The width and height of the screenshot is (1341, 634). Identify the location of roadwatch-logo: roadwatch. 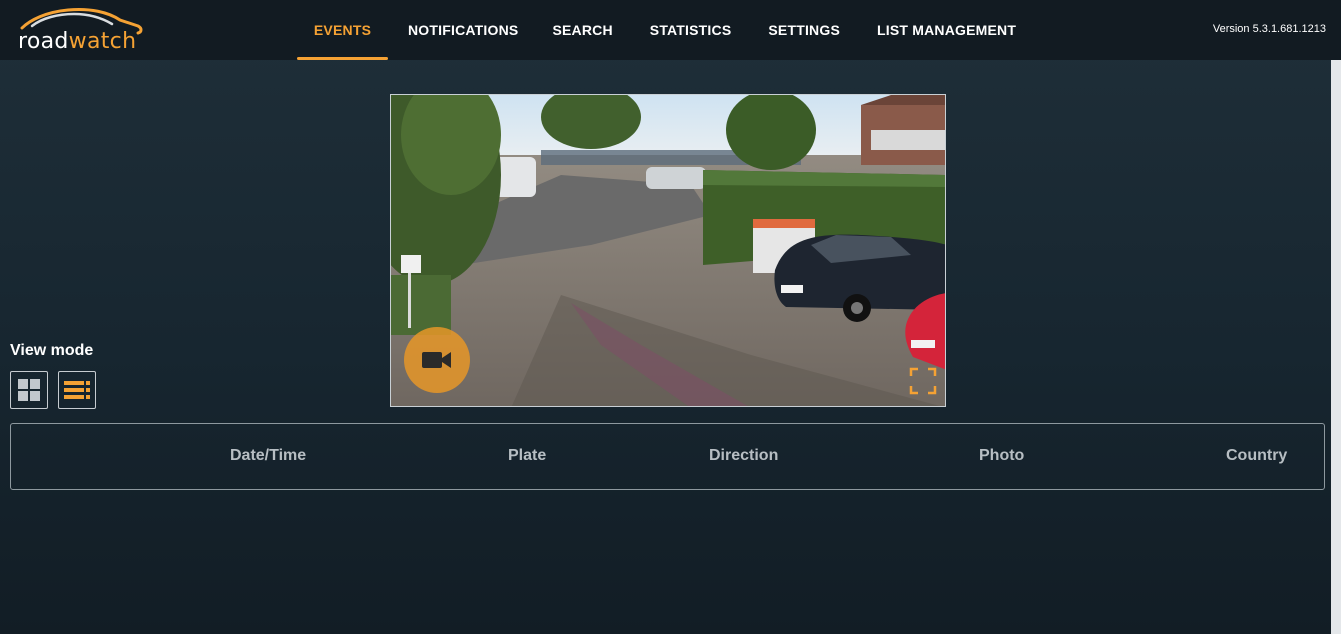
(81, 30).